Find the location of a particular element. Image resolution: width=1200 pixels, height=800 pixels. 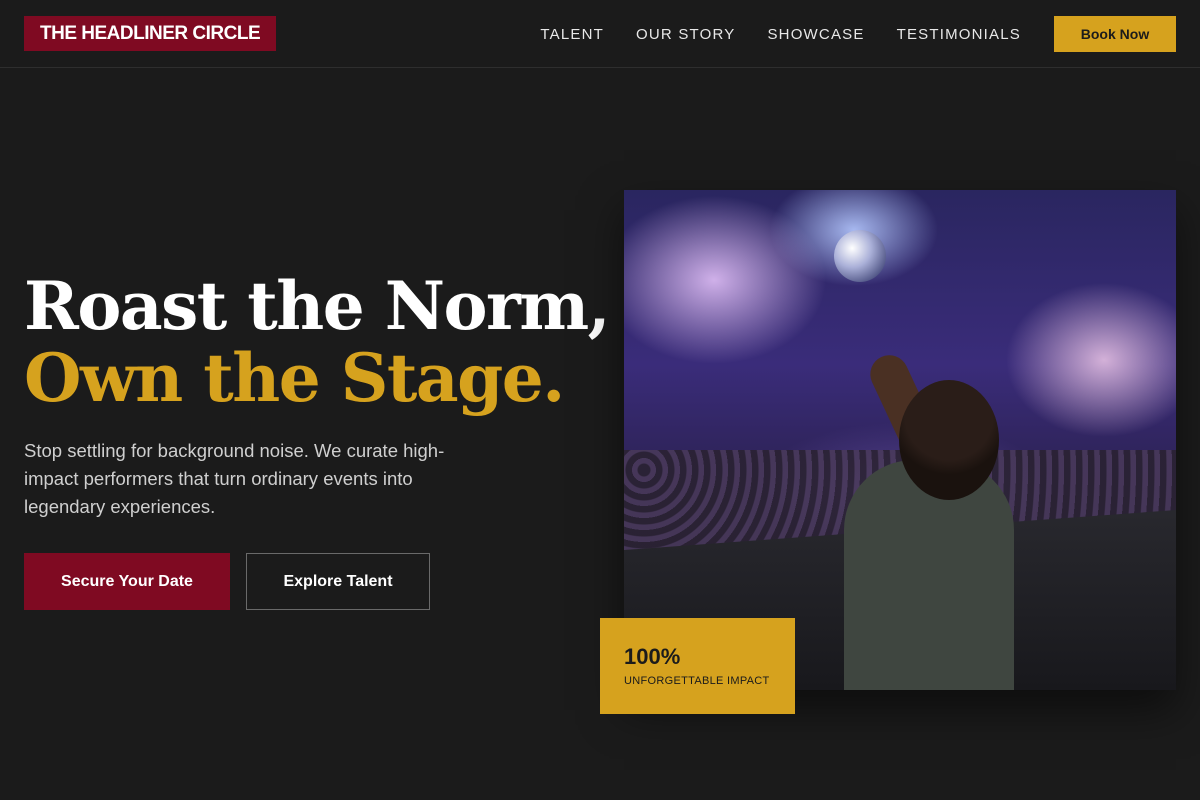

hero-title-line1: Roast the Norm, is located at coordinates (317, 306).